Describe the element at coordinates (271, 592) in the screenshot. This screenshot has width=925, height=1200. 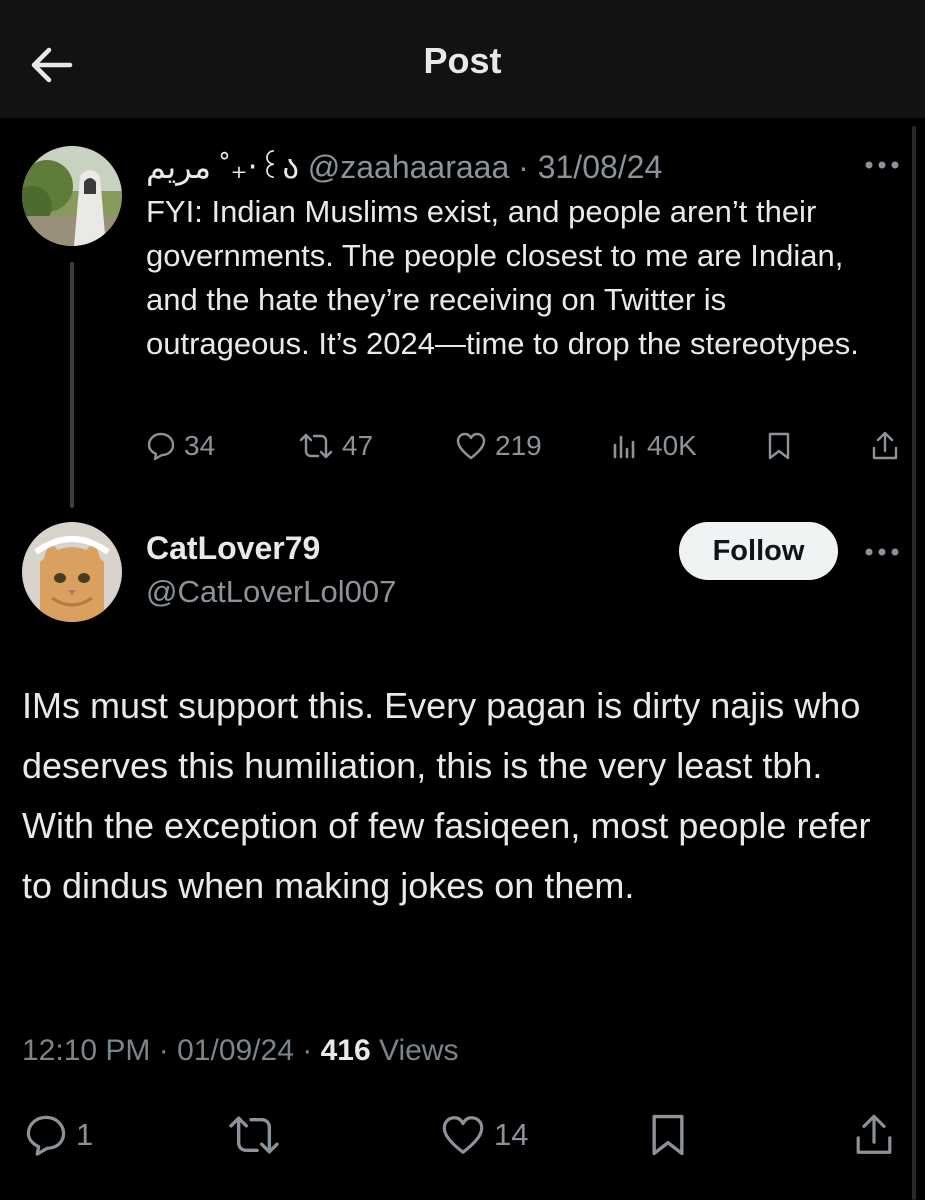
I see `reply-author-handle: @CatLoverLol007` at that location.